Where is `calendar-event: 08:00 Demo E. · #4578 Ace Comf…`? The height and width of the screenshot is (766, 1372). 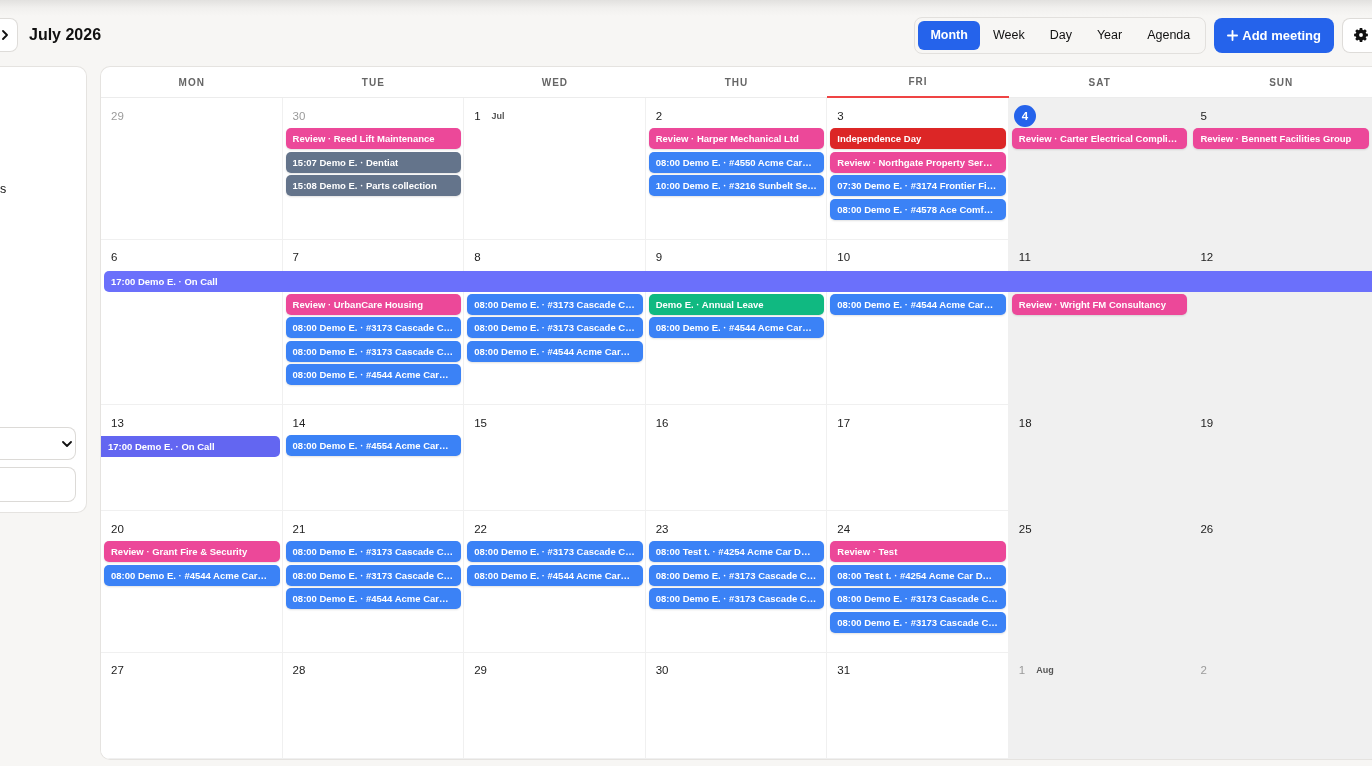
calendar-event: 08:00 Demo E. · #4578 Ace Comf… is located at coordinates (918, 209).